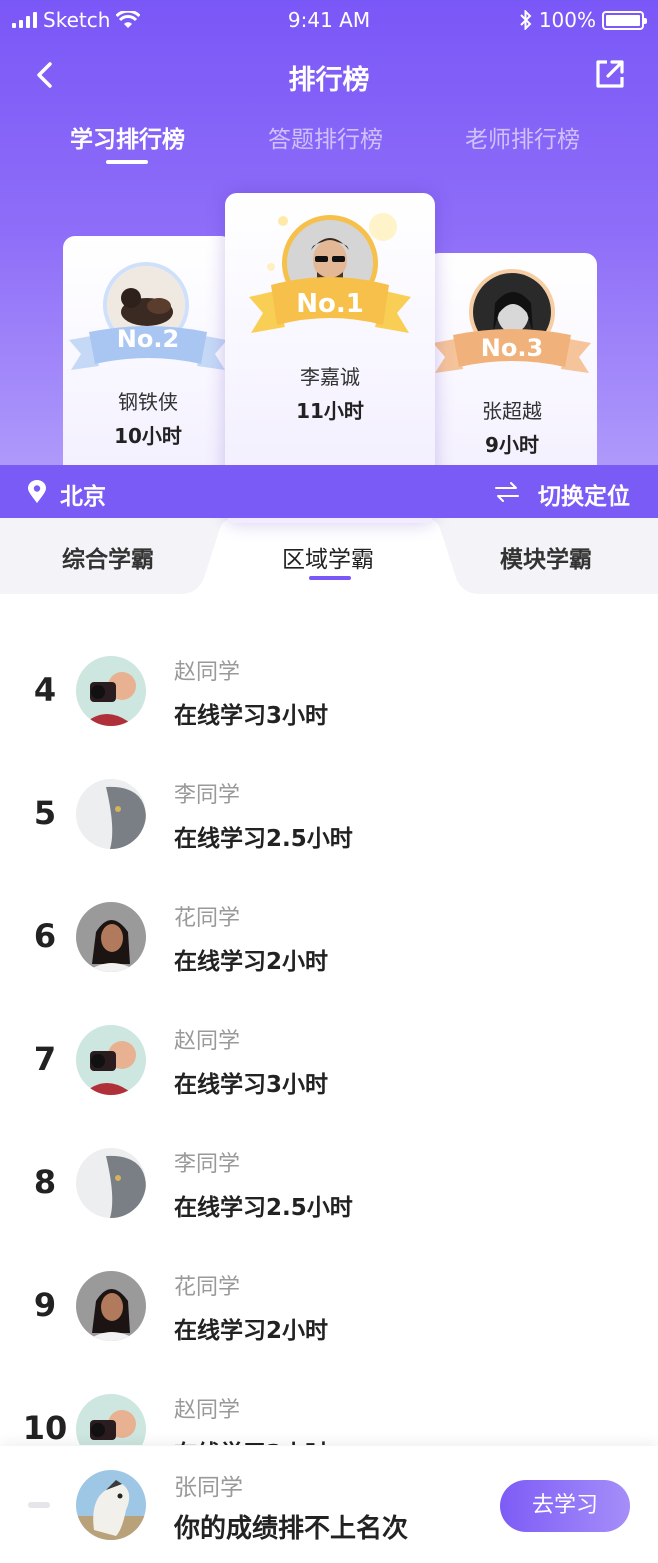 The image size is (658, 1563). What do you see at coordinates (291, 1529) in the screenshot?
I see `my-rank-status: 你的成绩排不上名次` at bounding box center [291, 1529].